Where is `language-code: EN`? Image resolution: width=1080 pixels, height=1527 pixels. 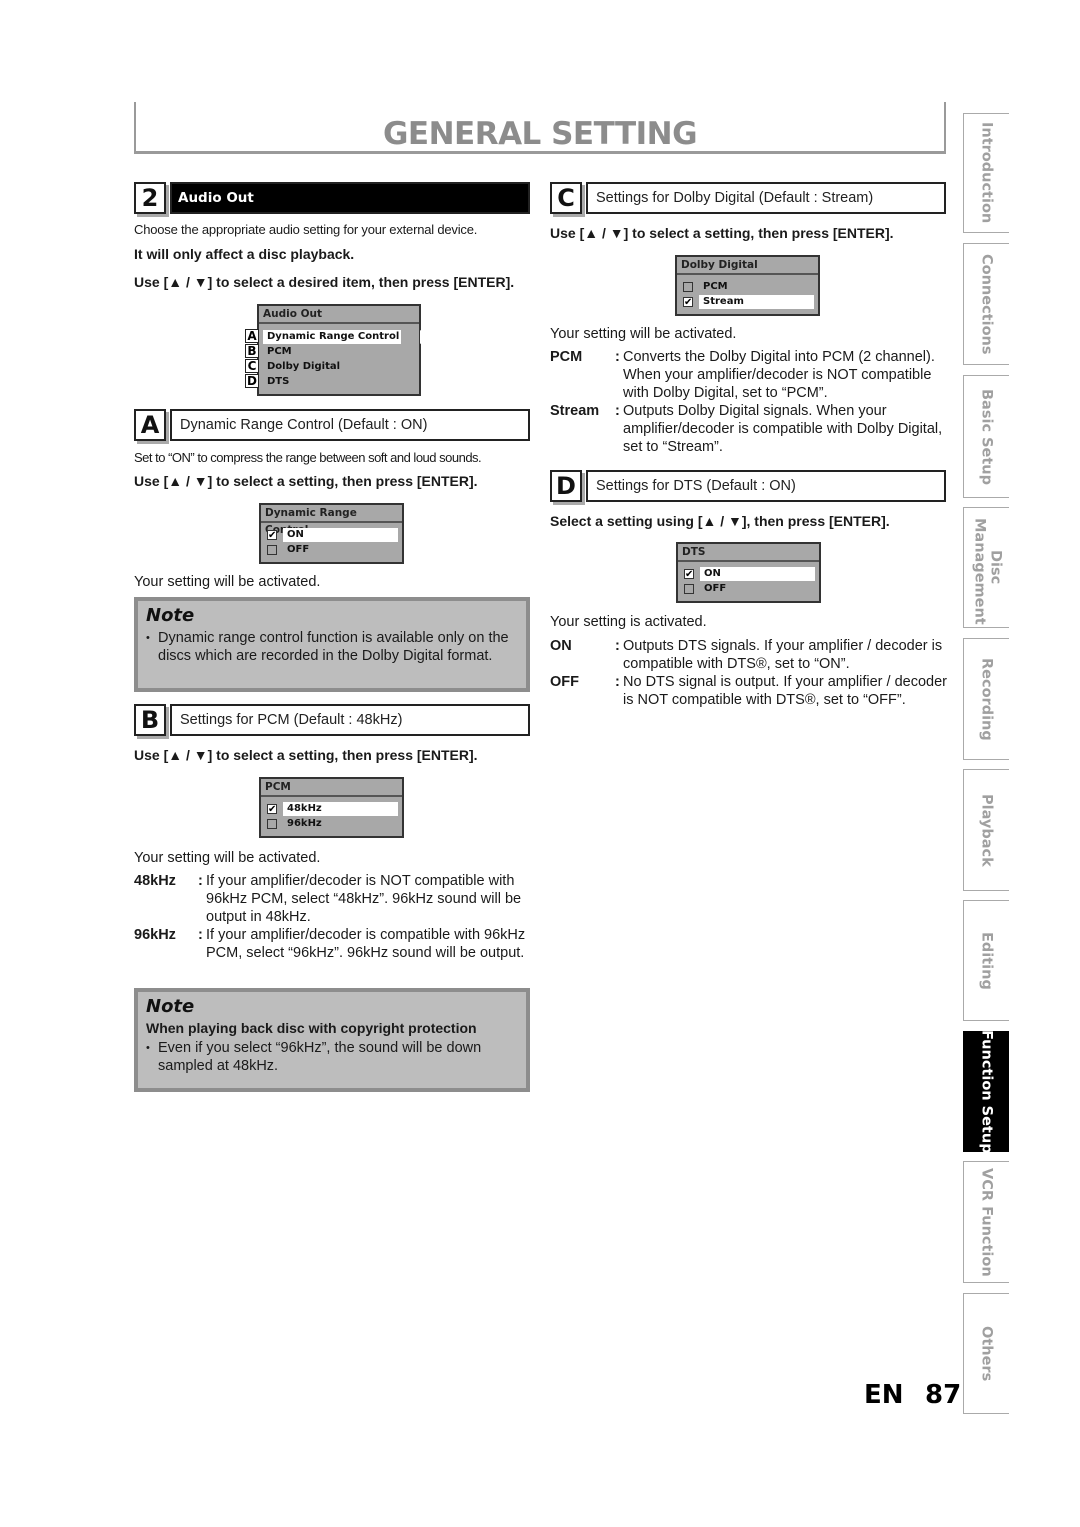 language-code: EN is located at coordinates (884, 1395).